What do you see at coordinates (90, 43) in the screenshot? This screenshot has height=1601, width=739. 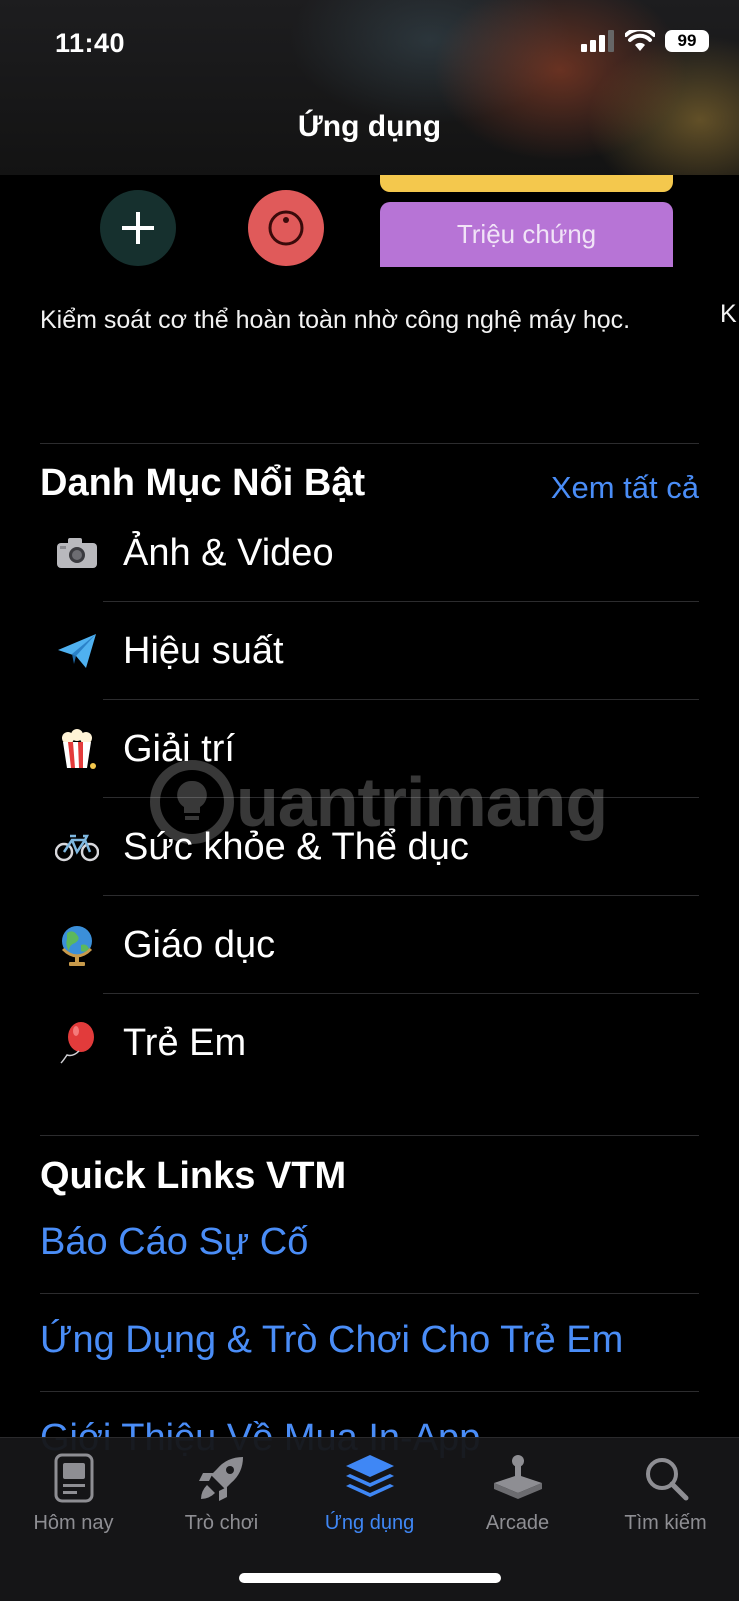 I see `status-time: 11:40` at bounding box center [90, 43].